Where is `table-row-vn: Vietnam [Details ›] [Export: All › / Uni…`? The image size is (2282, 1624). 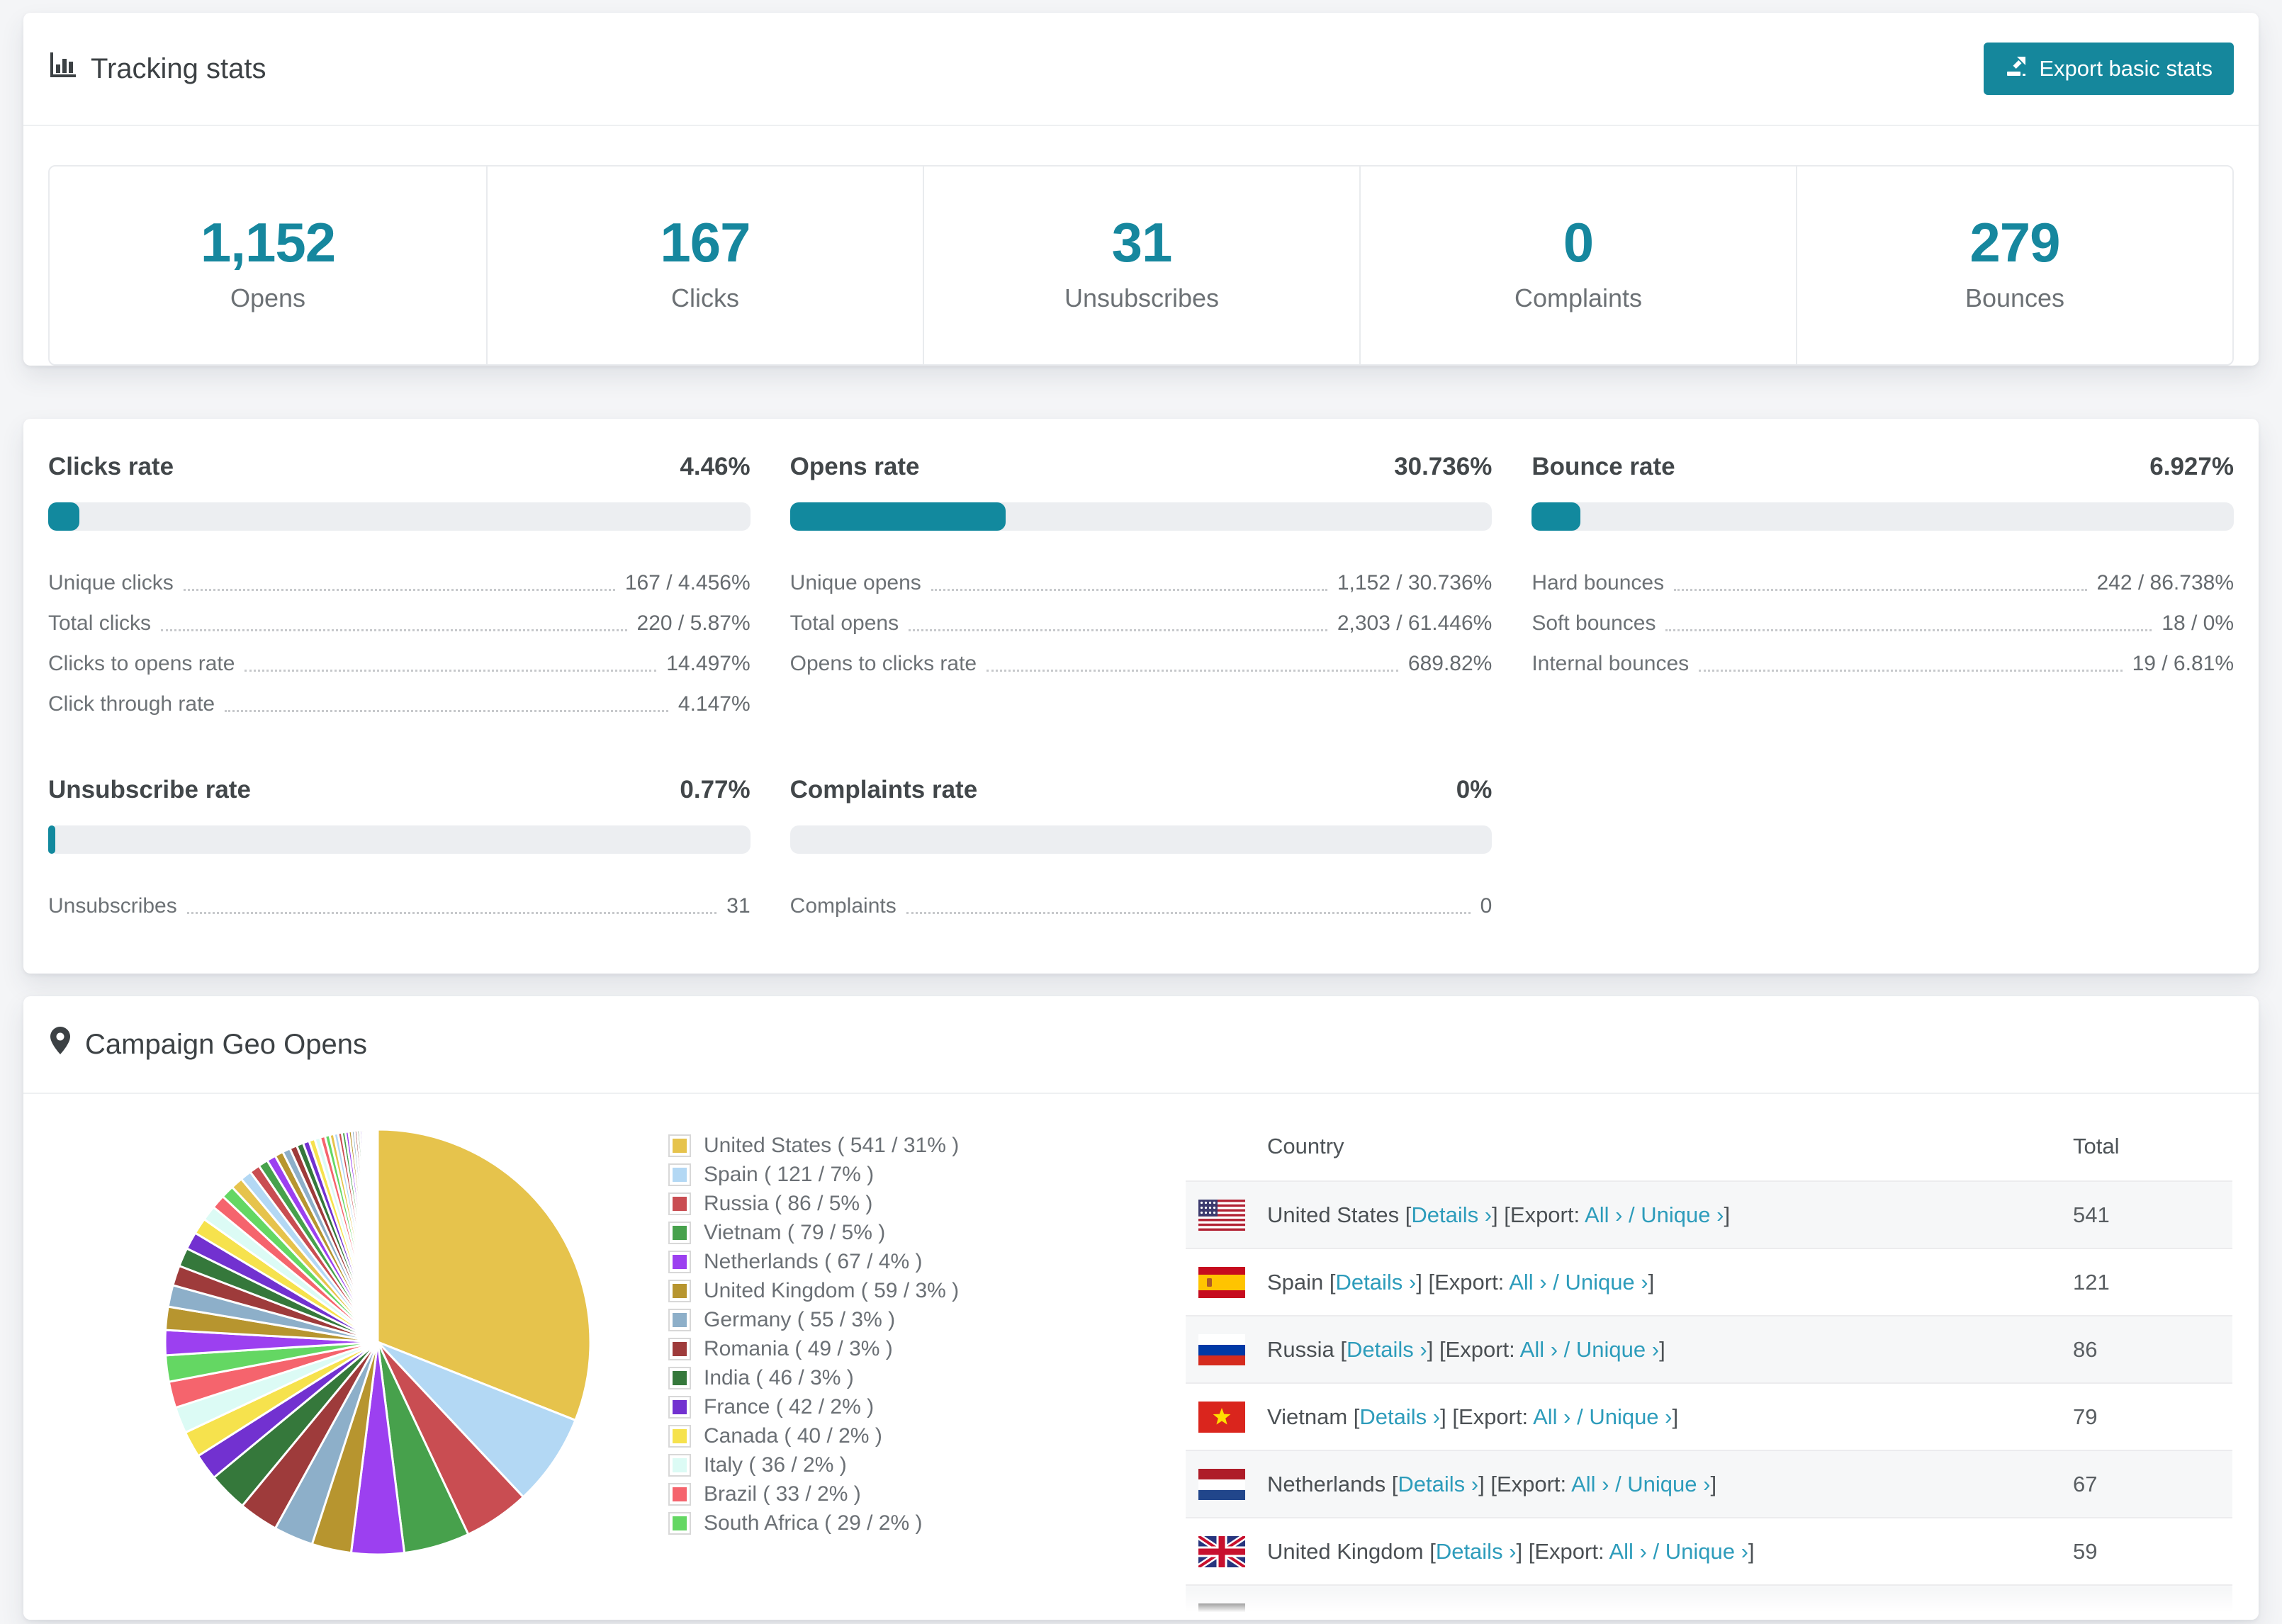
table-row-vn: Vietnam [Details ›] [Export: All › / Uni… is located at coordinates (1709, 1416).